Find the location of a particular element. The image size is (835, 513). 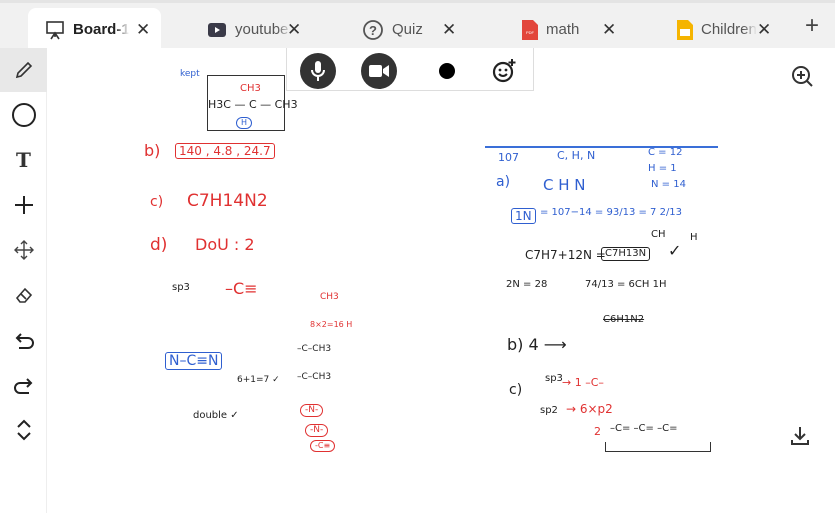

handwritten-note: b) is located at coordinates (152, 150).